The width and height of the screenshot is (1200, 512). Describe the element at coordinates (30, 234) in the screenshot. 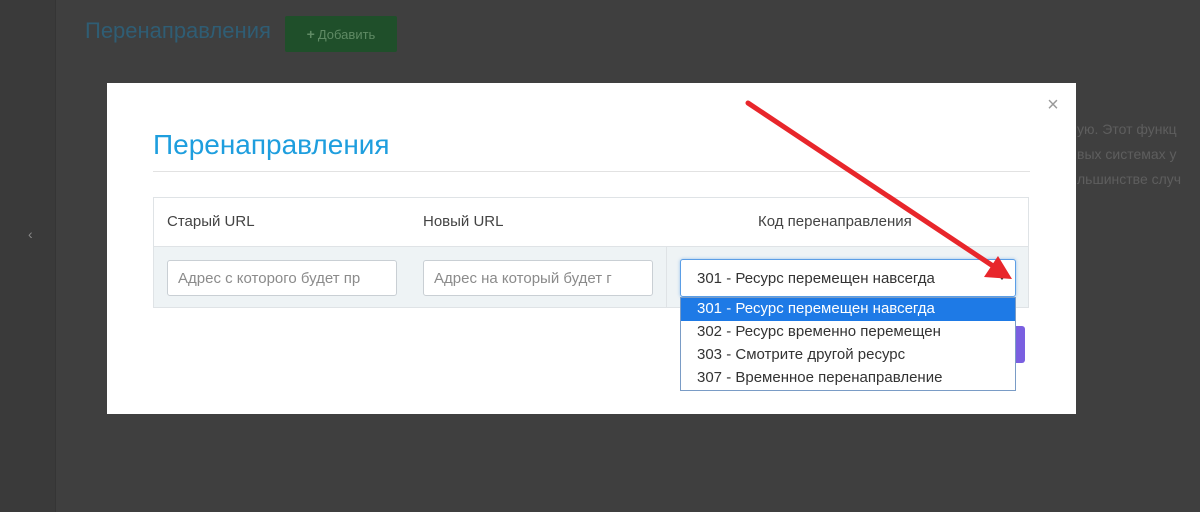

I see `chevron-left-icon: ‹` at that location.